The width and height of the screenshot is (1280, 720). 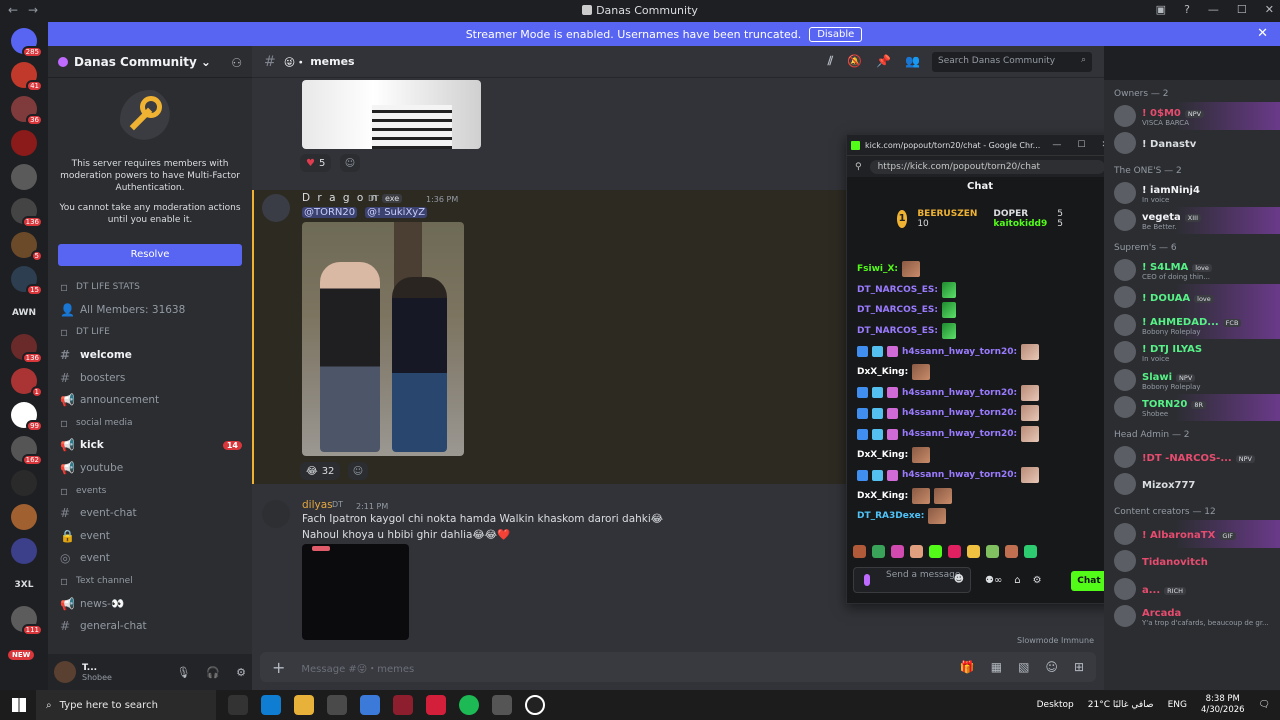 I want to click on heart-reaction: ♥ 5, so click(x=316, y=163).